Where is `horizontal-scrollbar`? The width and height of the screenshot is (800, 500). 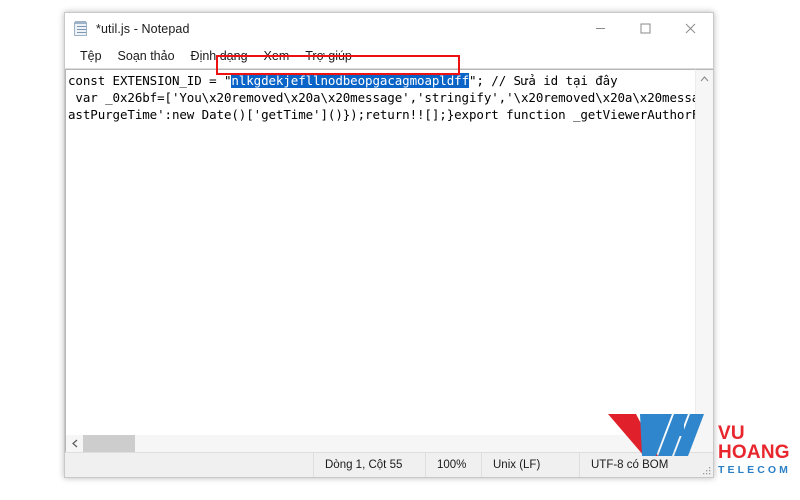
horizontal-scrollbar is located at coordinates (389, 443).